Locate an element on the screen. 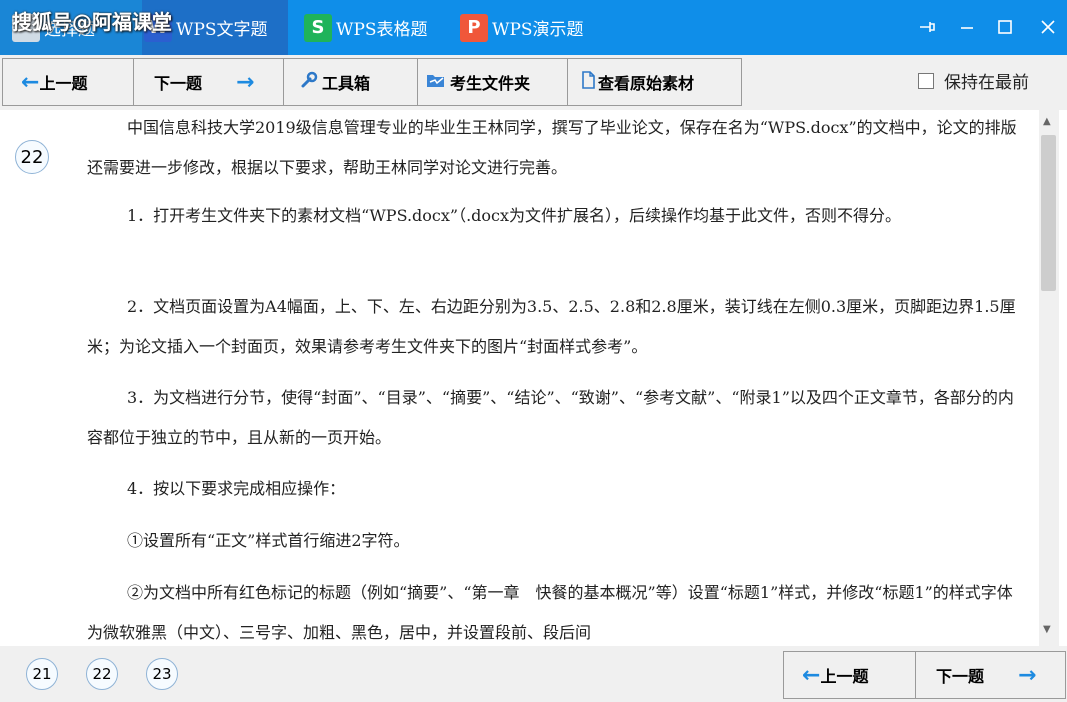 Image resolution: width=1067 pixels, height=702 pixels. wps-presentation-icon: P is located at coordinates (474, 27).